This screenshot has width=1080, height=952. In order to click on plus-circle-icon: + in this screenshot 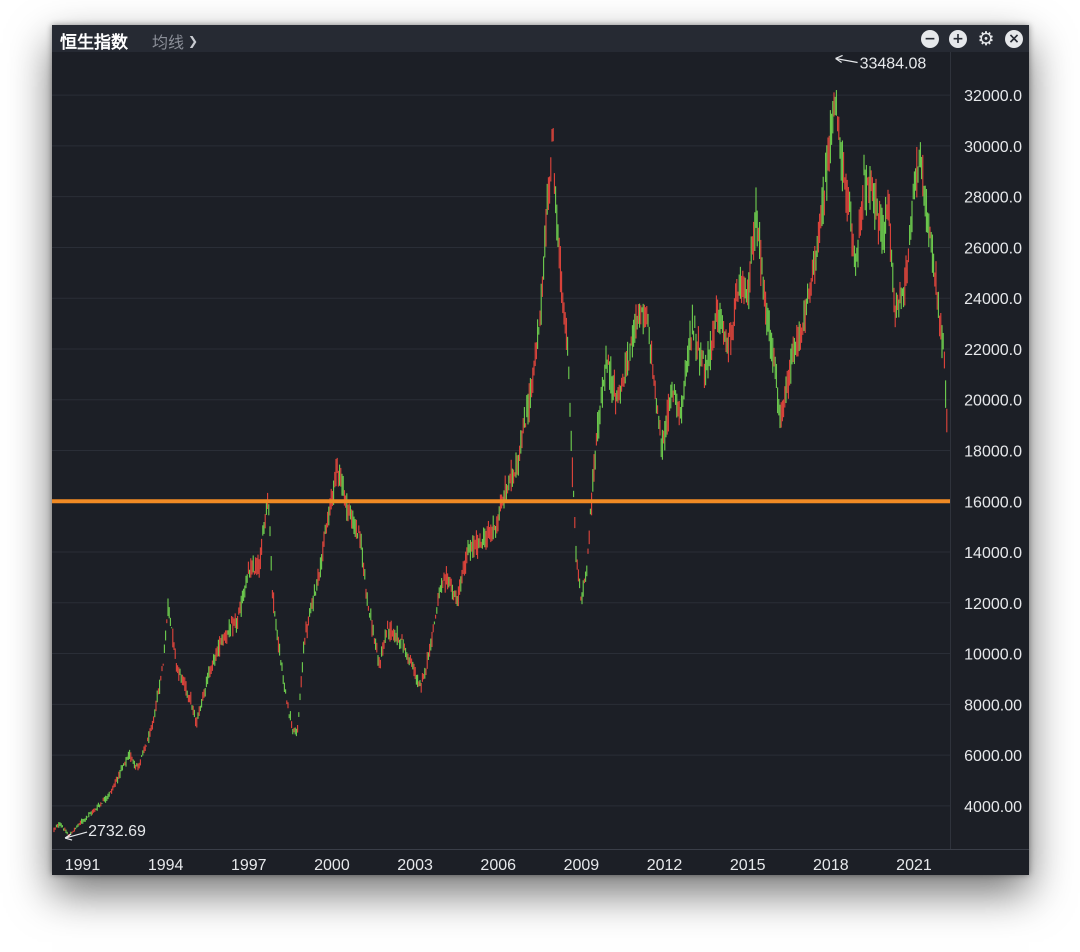, I will do `click(958, 39)`.